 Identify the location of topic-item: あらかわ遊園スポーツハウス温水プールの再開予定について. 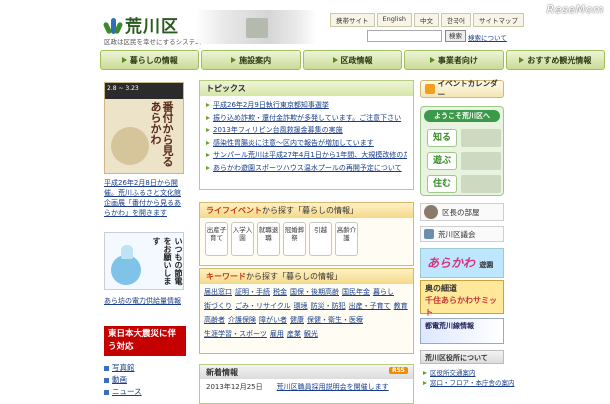
(307, 168).